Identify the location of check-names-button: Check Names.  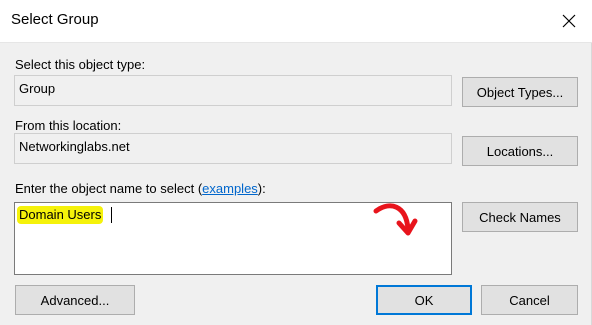
(520, 217).